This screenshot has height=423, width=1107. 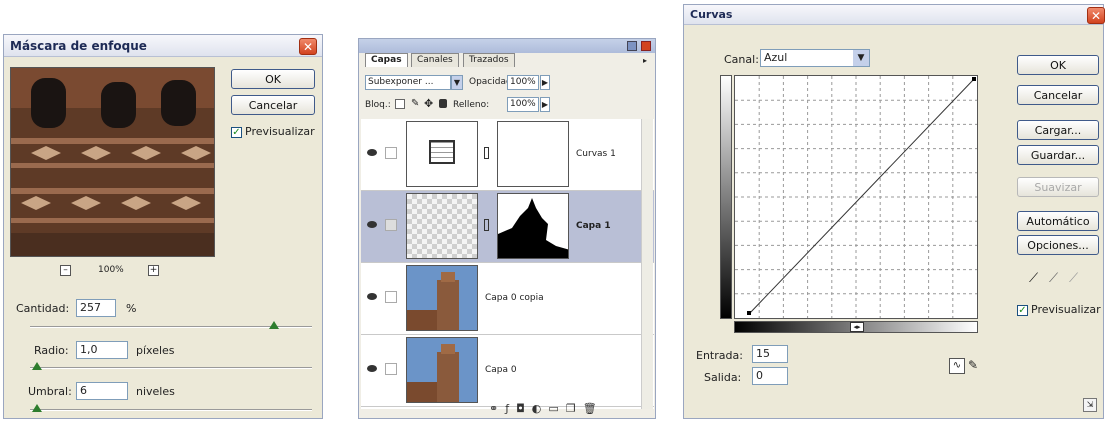 What do you see at coordinates (749, 313) in the screenshot?
I see `curve-point` at bounding box center [749, 313].